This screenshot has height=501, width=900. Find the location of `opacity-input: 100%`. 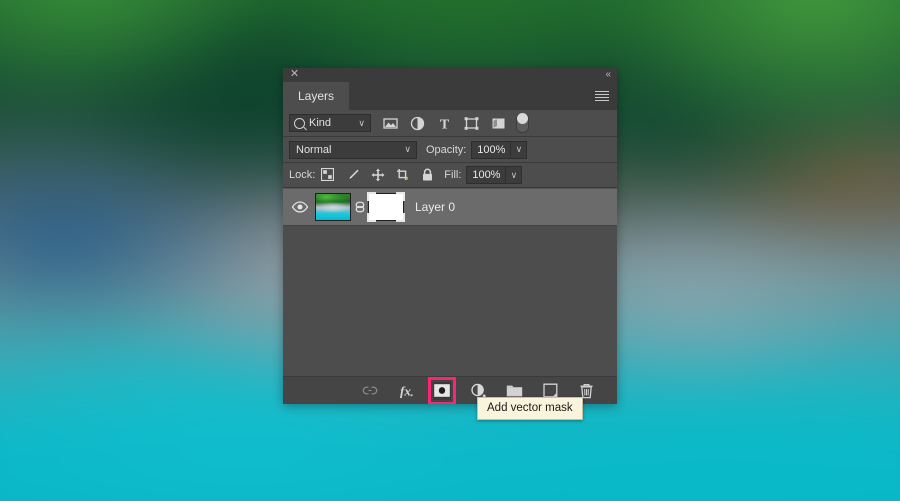

opacity-input: 100% is located at coordinates (491, 149).